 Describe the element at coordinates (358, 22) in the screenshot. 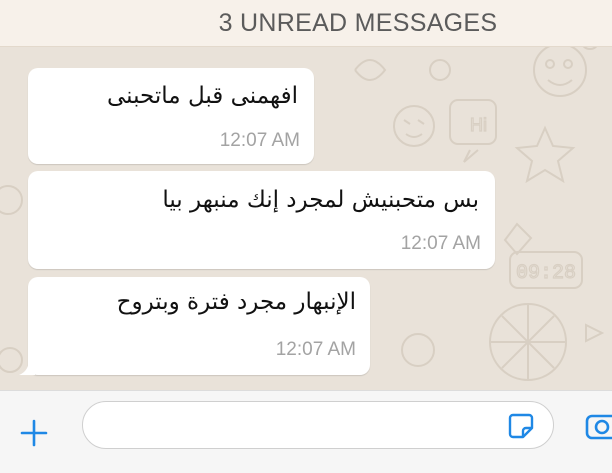

I see `unread-count-label: 3 UNREAD MESSAGES` at that location.